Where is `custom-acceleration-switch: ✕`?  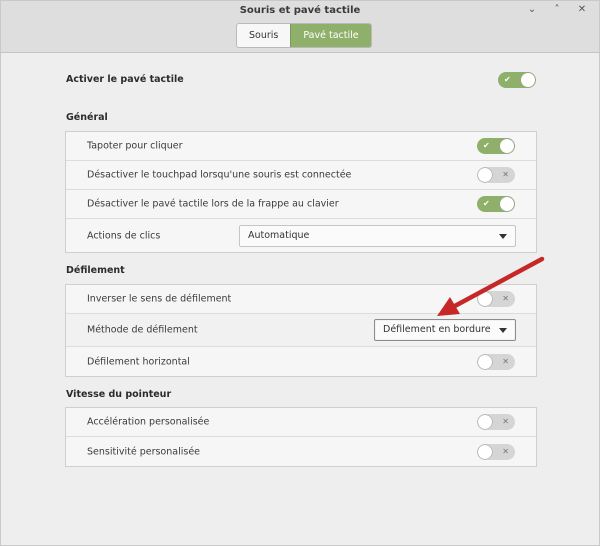
custom-acceleration-switch: ✕ is located at coordinates (496, 422).